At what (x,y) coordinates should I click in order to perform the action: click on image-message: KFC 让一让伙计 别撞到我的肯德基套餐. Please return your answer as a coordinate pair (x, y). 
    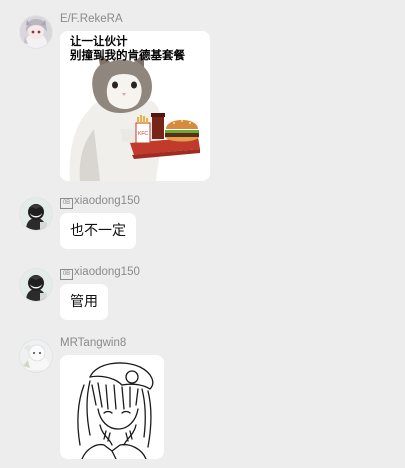
    Looking at the image, I should click on (135, 106).